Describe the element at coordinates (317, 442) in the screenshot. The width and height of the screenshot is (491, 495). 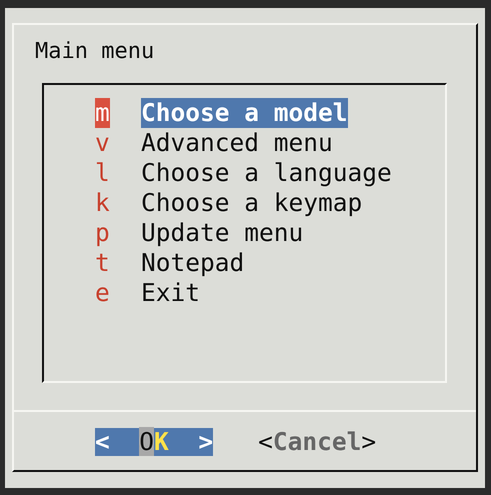
I see `cancel-button: <Cancel>` at that location.